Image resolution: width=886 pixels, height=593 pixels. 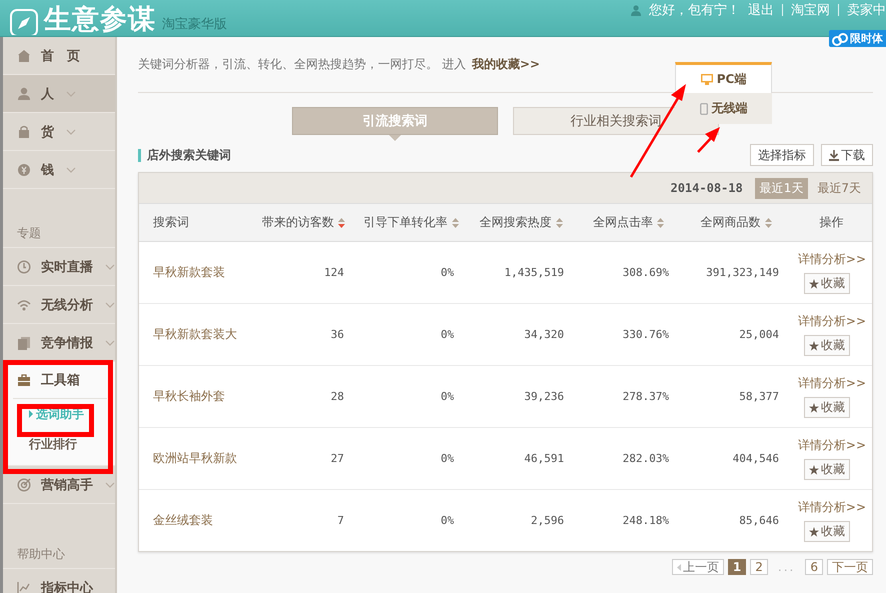 I want to click on greeting: 您好，包有宁！, so click(x=694, y=10).